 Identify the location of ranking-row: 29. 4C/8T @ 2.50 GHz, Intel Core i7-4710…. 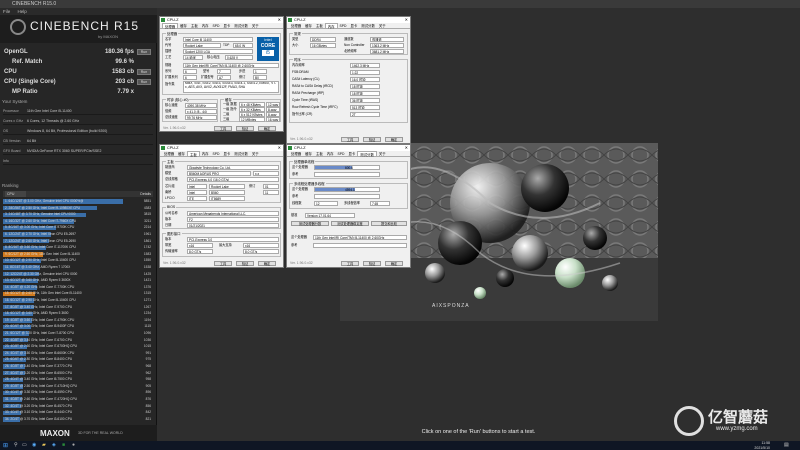
(78, 386).